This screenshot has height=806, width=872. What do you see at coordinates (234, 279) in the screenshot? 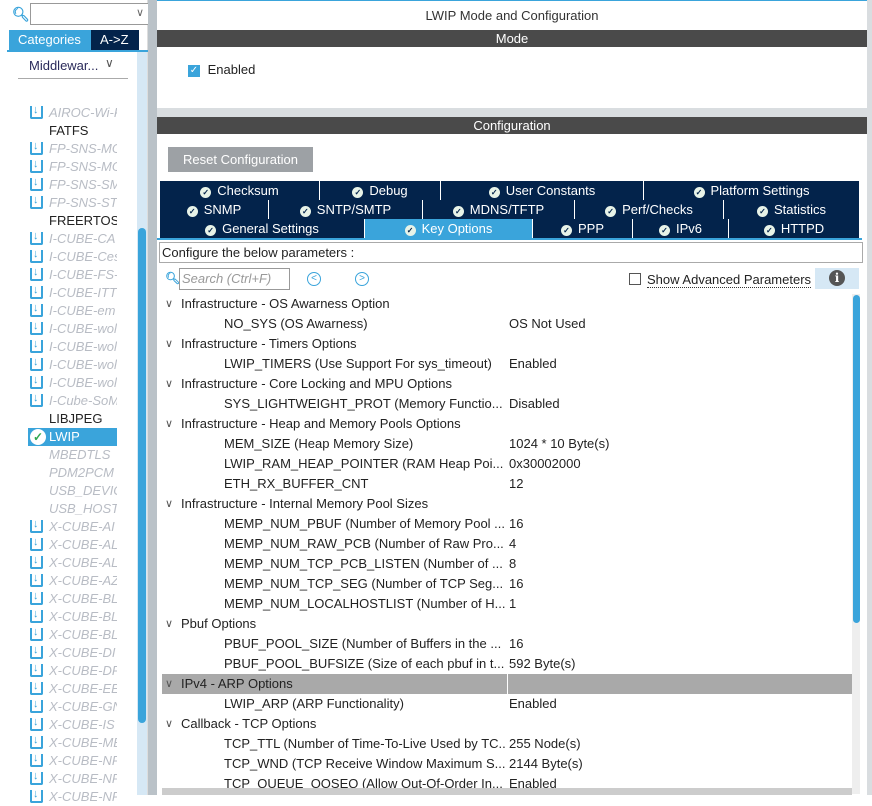
I see `search-input: Search (Ctrl+F)` at bounding box center [234, 279].